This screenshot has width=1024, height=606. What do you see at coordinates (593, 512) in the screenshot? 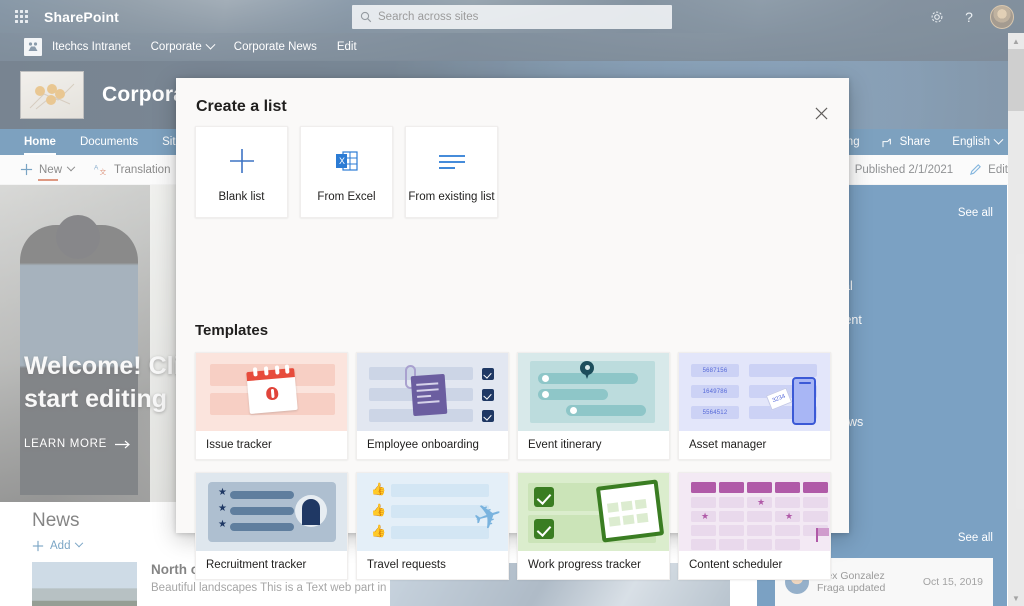
I see `work-progress-tracker-art-icon` at bounding box center [593, 512].